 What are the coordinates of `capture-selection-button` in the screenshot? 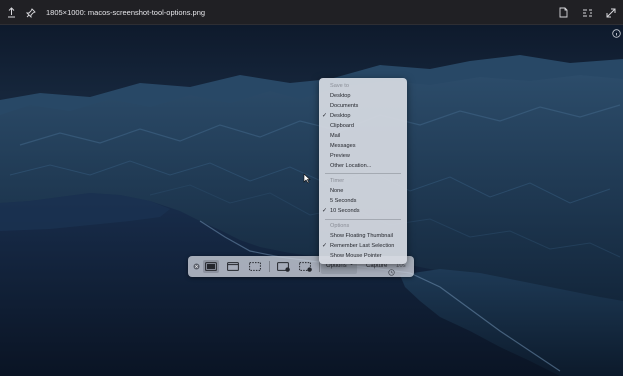 It's located at (255, 266).